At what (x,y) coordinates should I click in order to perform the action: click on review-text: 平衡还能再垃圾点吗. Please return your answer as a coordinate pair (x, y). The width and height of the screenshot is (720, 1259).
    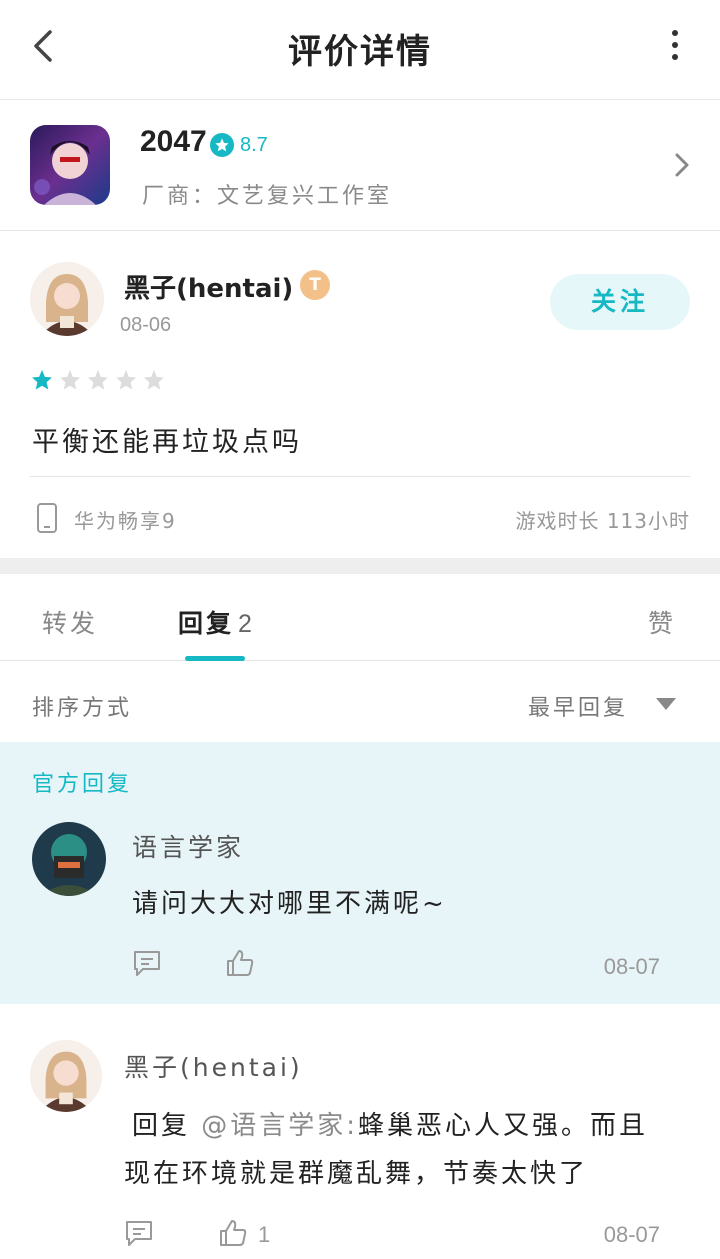
    Looking at the image, I should click on (167, 442).